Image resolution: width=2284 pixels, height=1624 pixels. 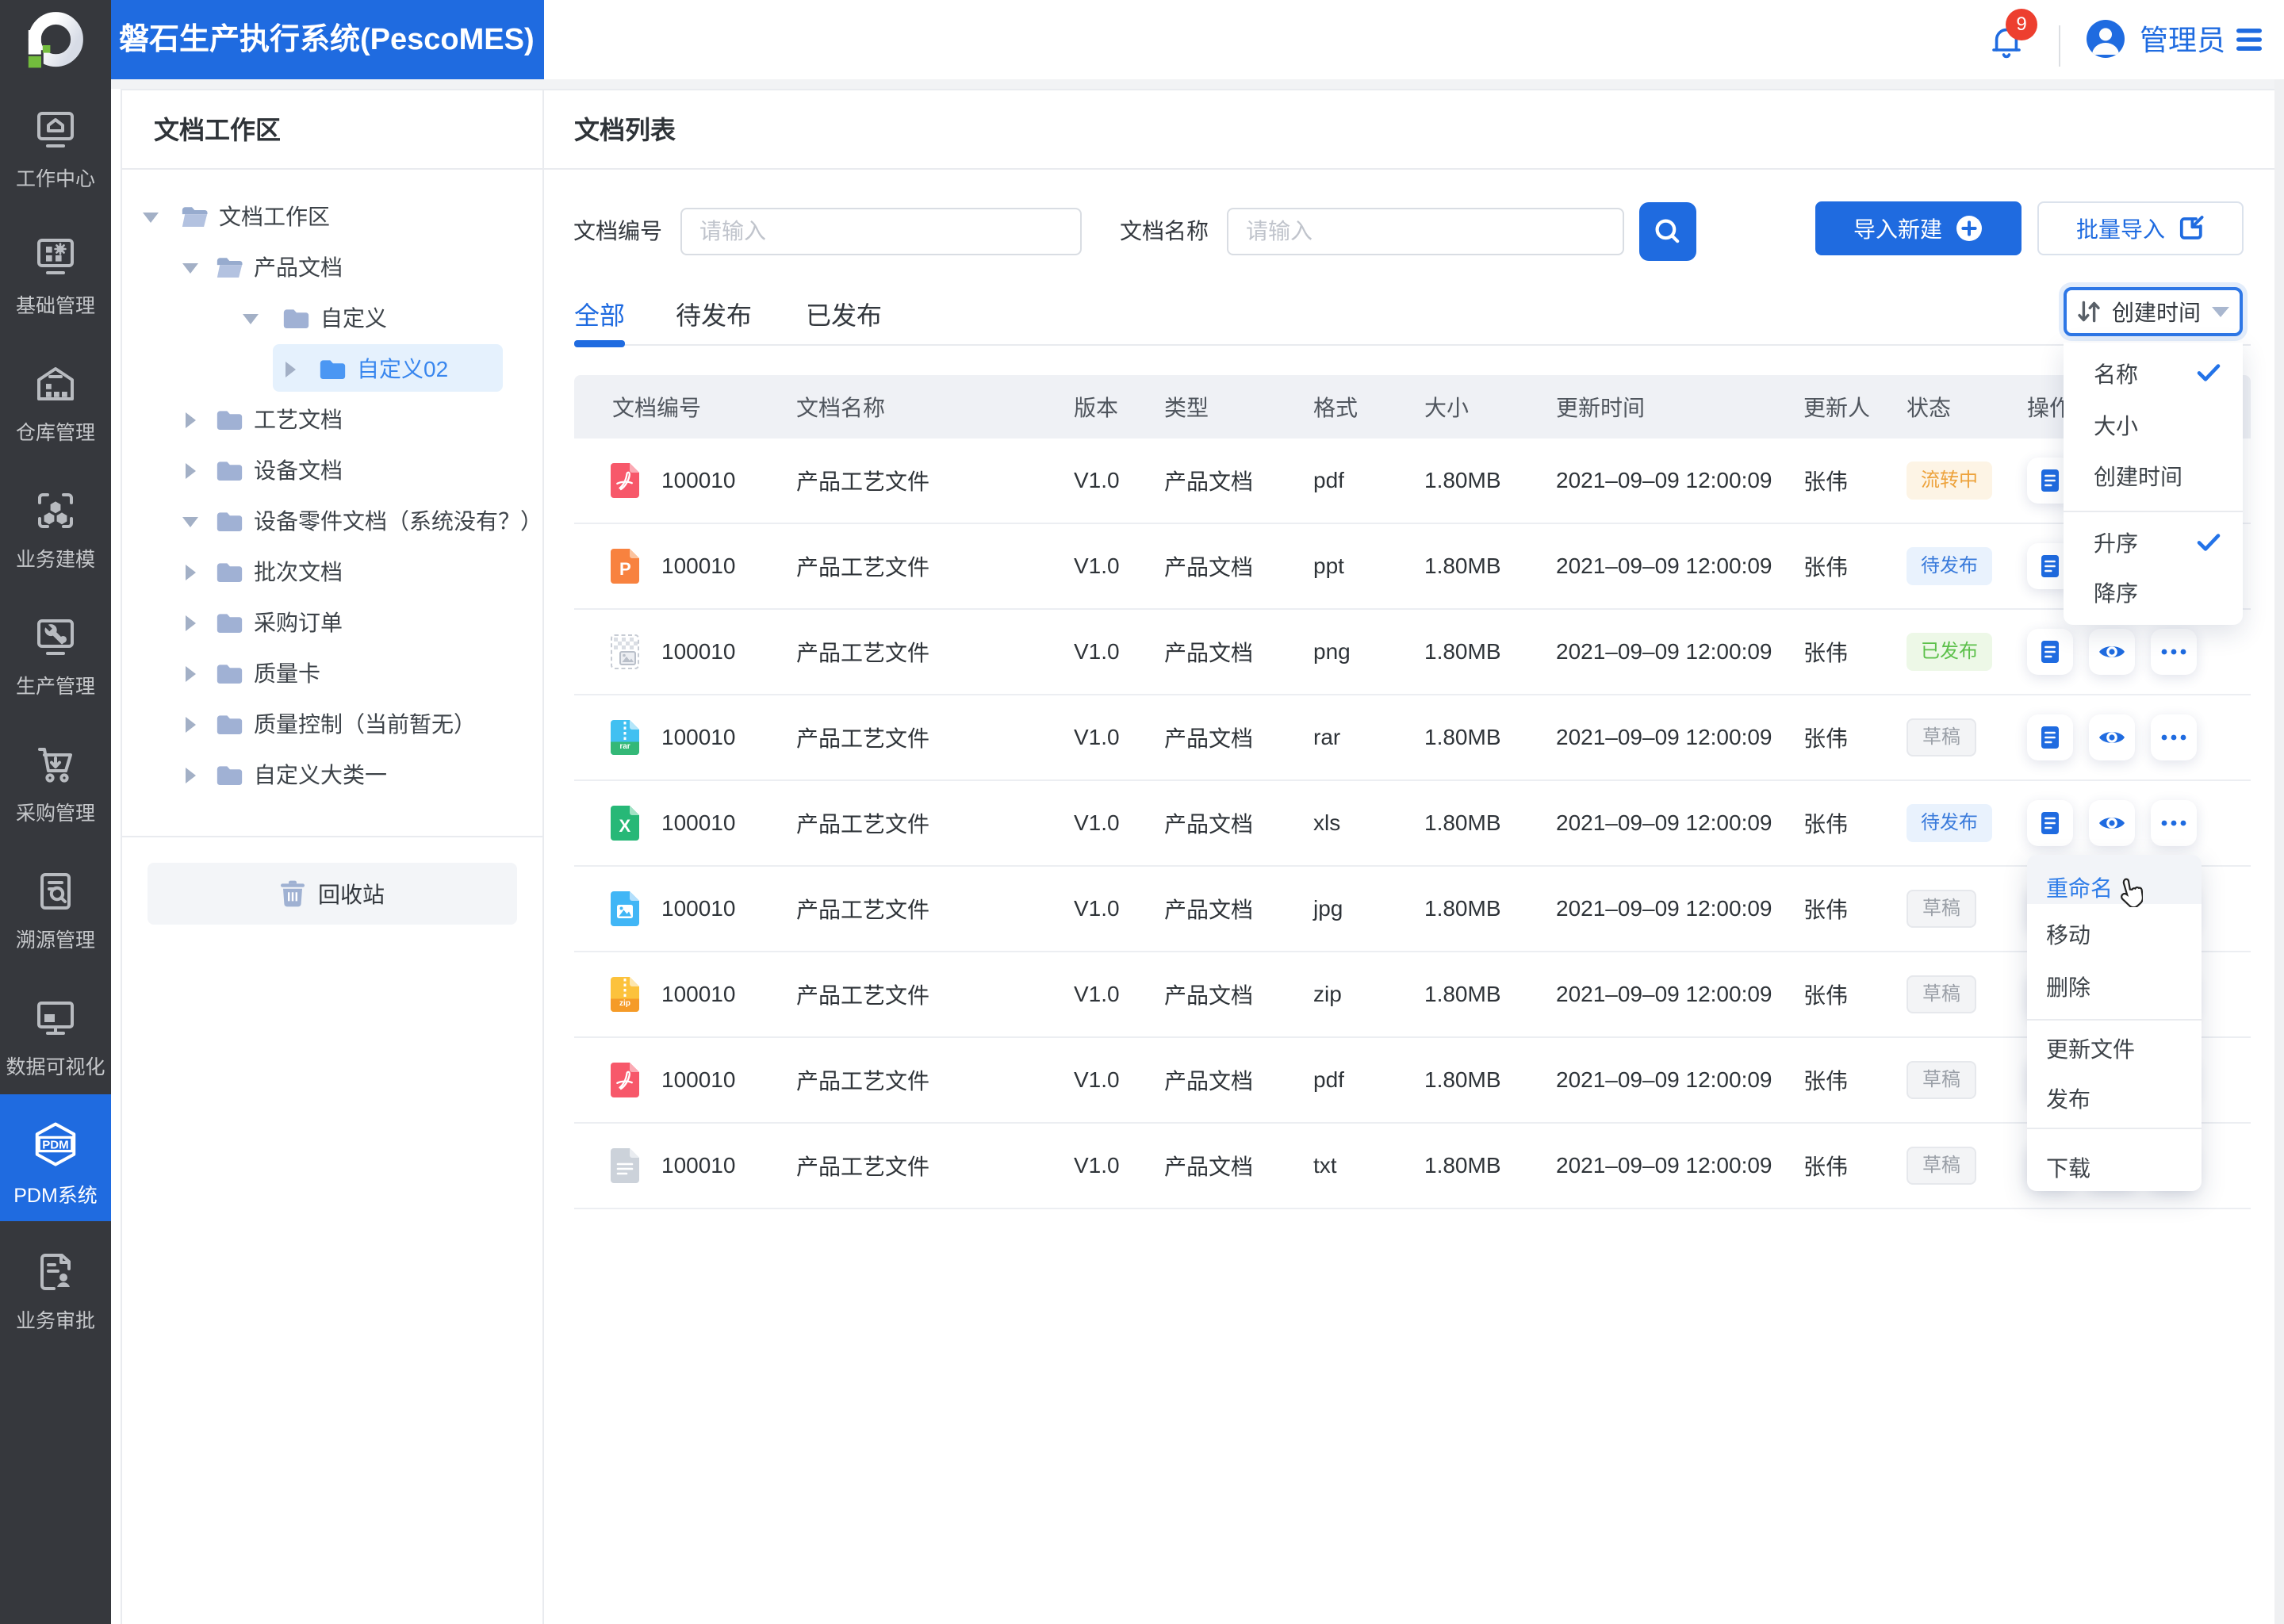 What do you see at coordinates (624, 746) in the screenshot?
I see `svg-text: rar` at bounding box center [624, 746].